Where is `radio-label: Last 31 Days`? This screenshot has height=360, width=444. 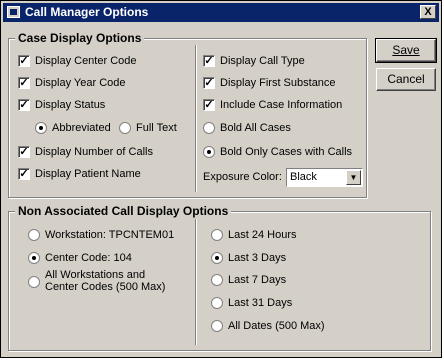 radio-label: Last 31 Days is located at coordinates (260, 303).